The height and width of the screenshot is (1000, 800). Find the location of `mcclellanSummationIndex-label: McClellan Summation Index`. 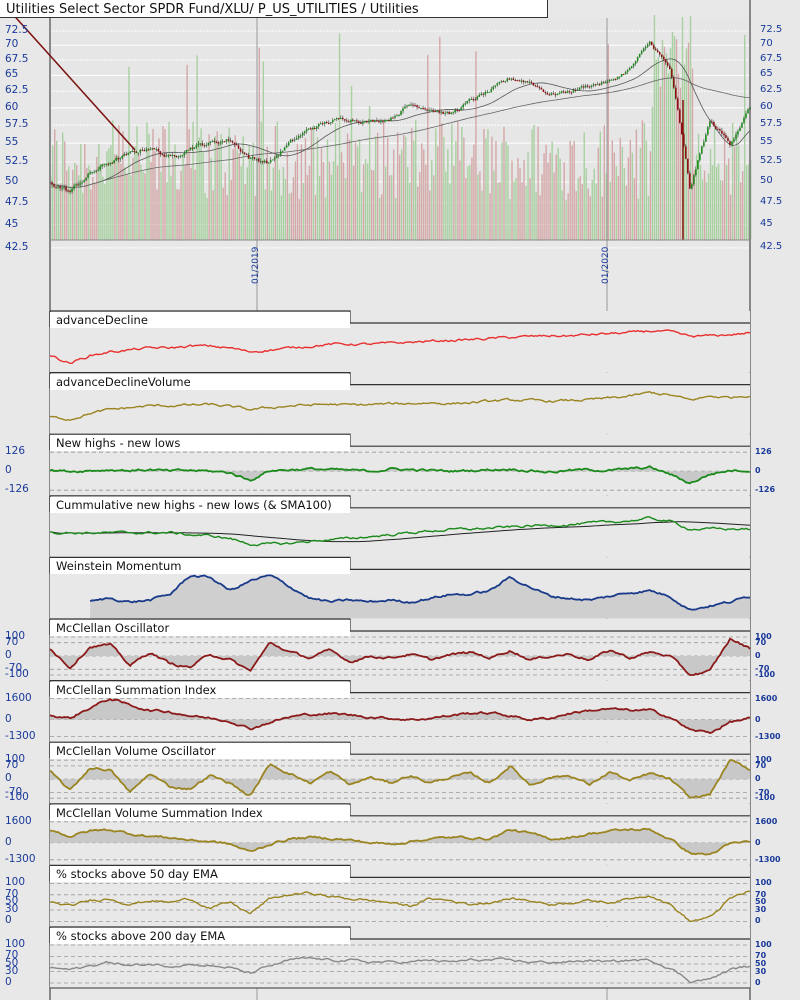

mcclellanSummationIndex-label: McClellan Summation Index is located at coordinates (200, 689).